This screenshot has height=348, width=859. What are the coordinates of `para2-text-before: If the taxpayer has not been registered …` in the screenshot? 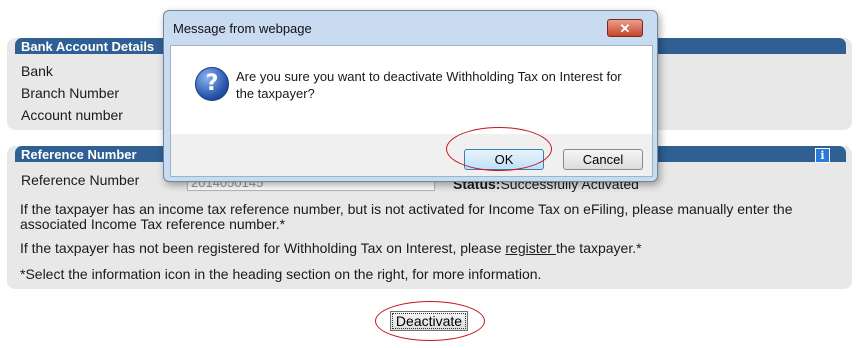 It's located at (263, 248).